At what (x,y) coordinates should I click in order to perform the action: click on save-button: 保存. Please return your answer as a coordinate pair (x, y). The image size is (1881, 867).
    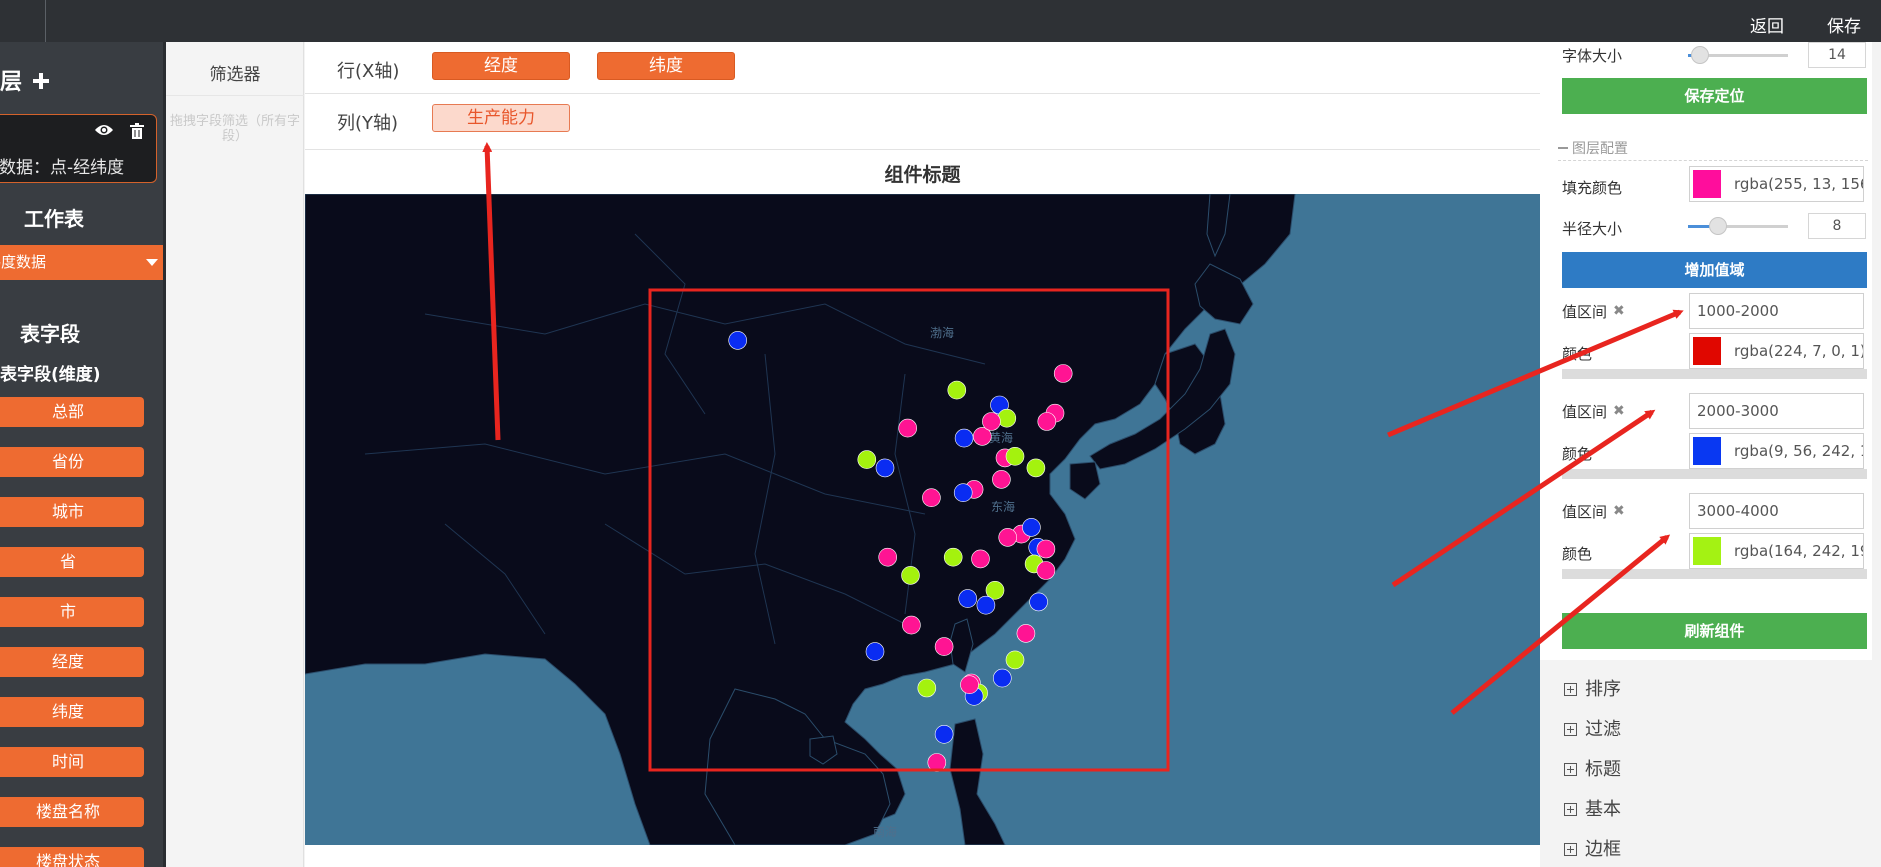
    Looking at the image, I should click on (1844, 24).